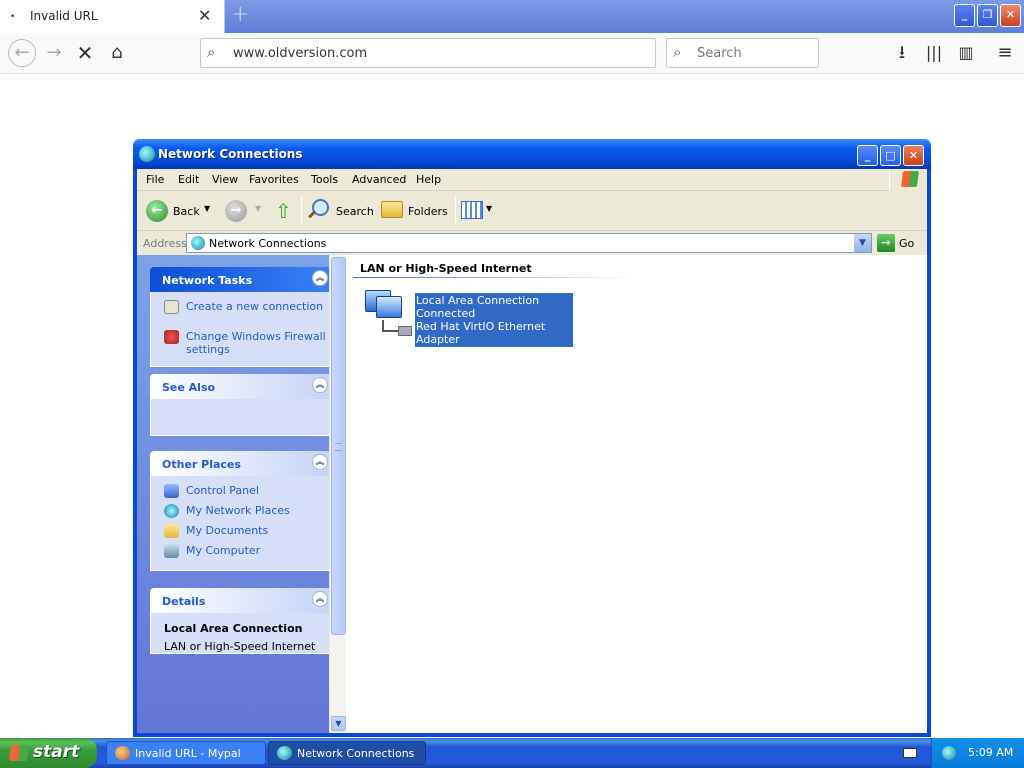 This screenshot has width=1024, height=768. What do you see at coordinates (379, 179) in the screenshot?
I see `menu-advanced: Advanced` at bounding box center [379, 179].